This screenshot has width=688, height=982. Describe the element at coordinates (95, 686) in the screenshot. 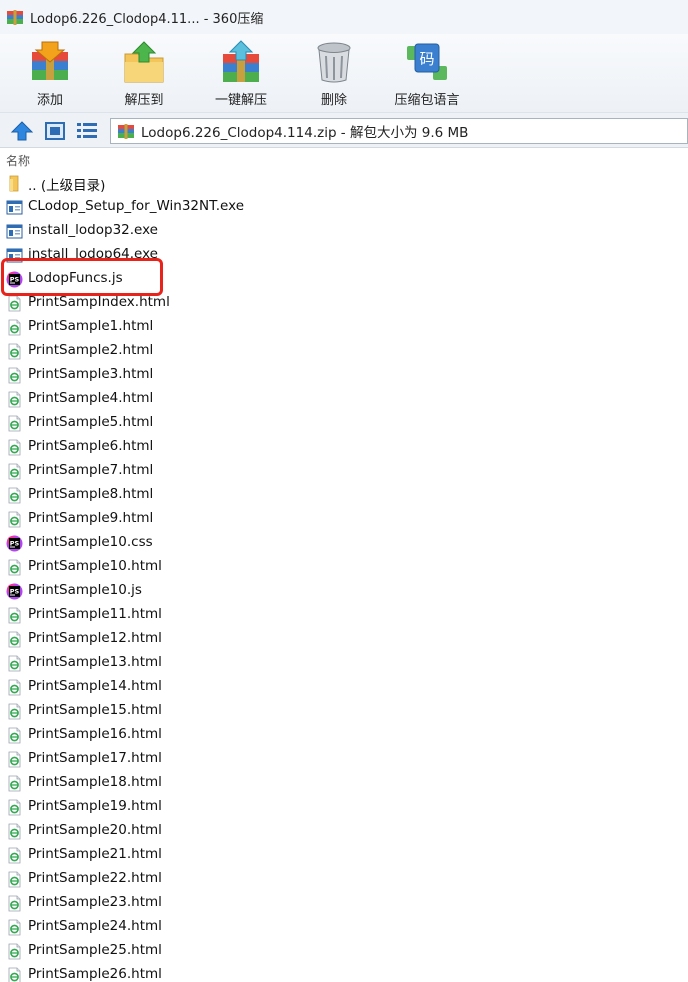

I see `file-name: PrintSample14.html` at that location.